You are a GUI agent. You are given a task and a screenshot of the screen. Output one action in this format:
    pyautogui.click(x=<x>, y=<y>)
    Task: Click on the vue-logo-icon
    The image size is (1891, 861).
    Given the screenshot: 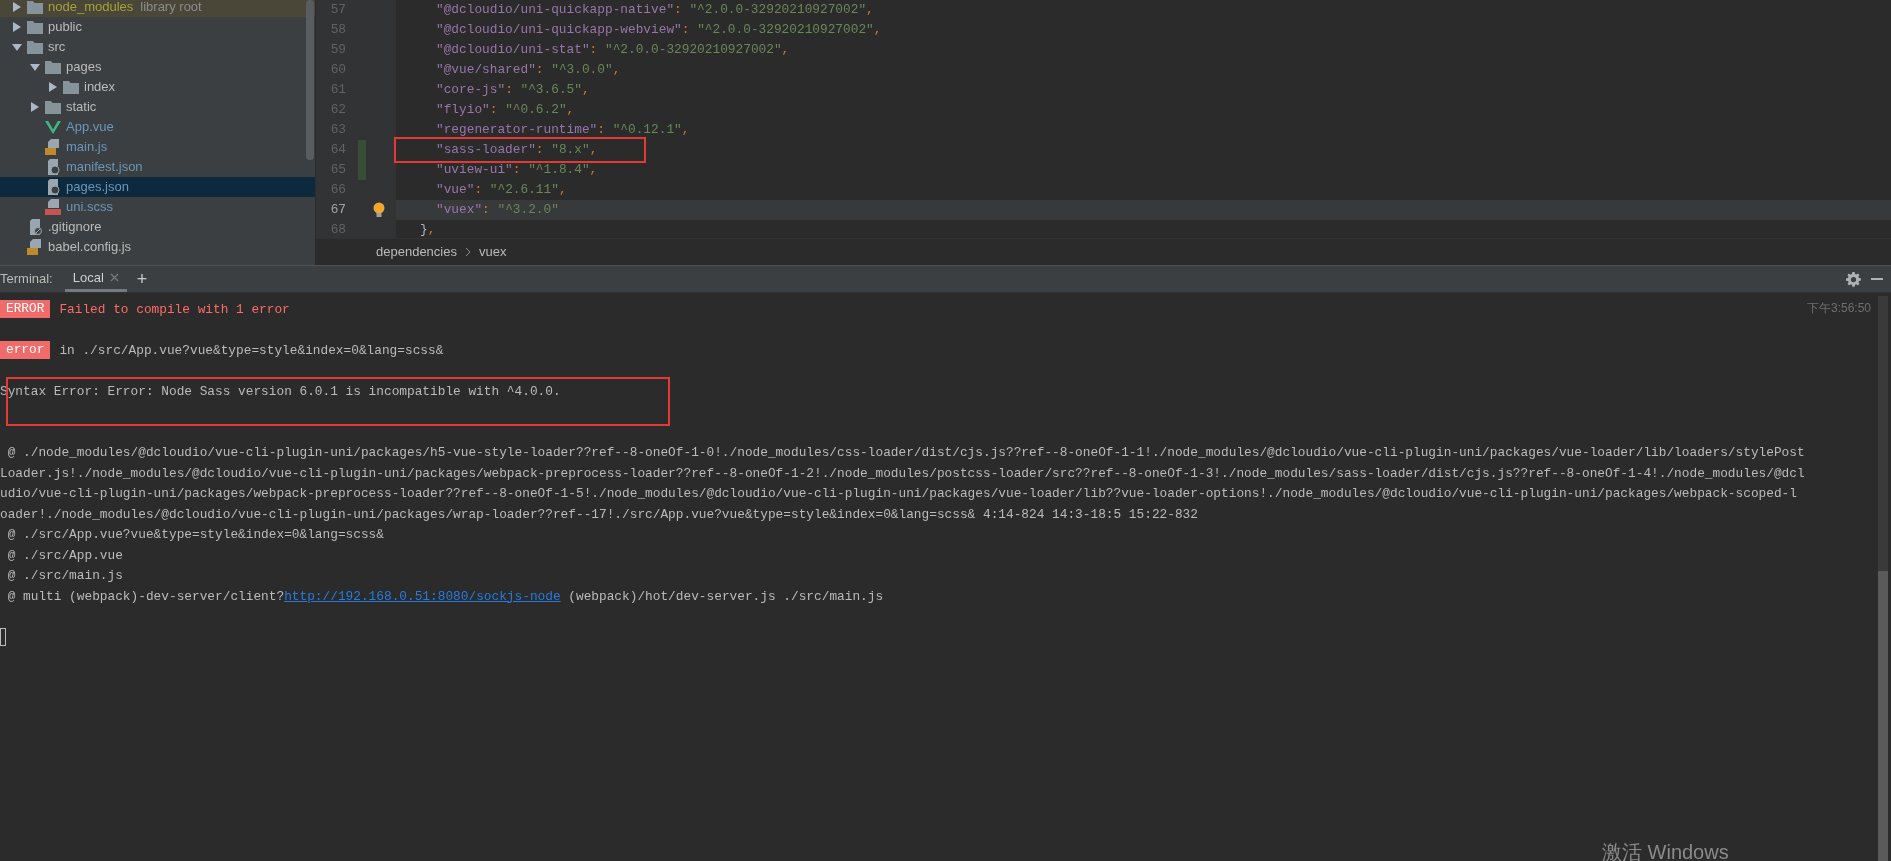 What is the action you would take?
    pyautogui.click(x=53, y=127)
    